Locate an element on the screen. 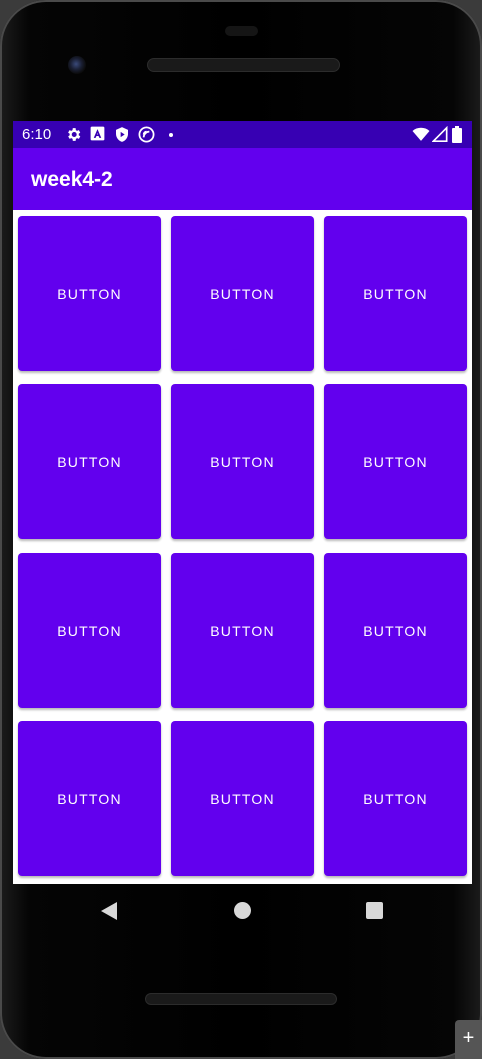  grid-button-2: BUTTON is located at coordinates (242, 293).